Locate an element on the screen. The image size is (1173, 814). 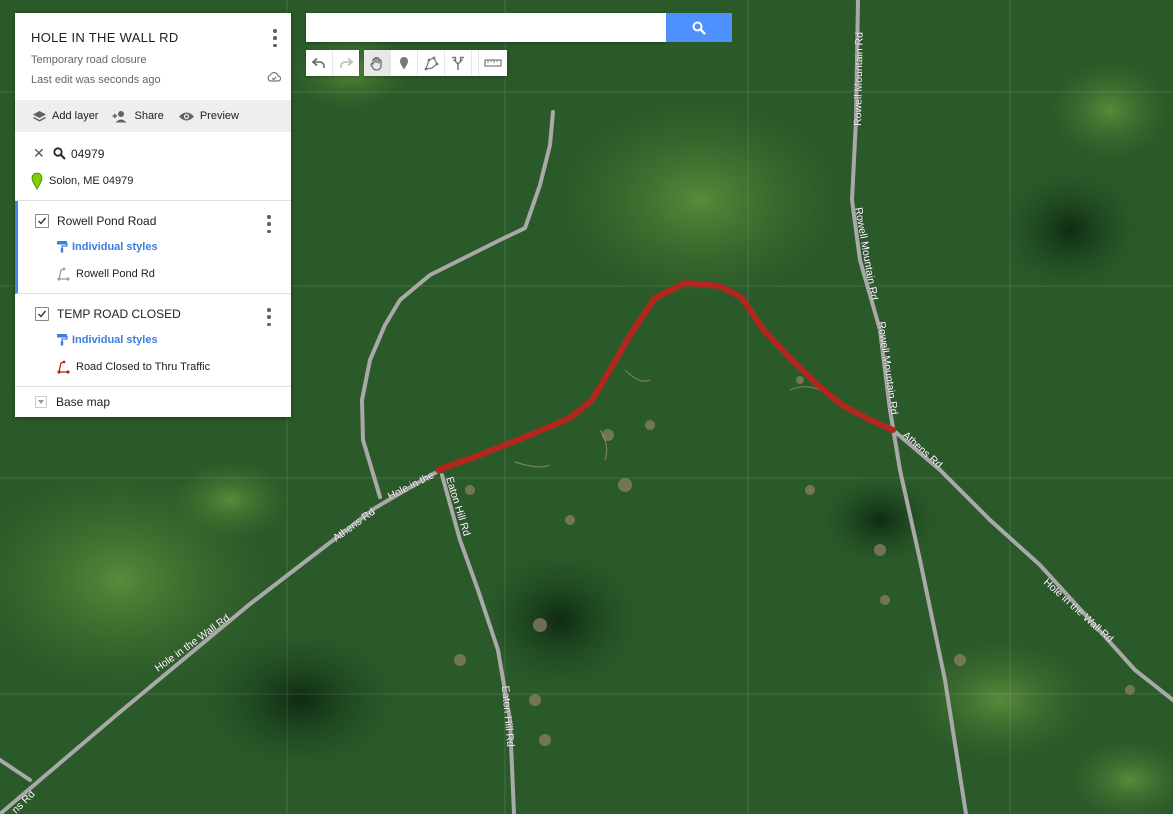
feature-label: Road Closed to Thru Traffic is located at coordinates (143, 367).